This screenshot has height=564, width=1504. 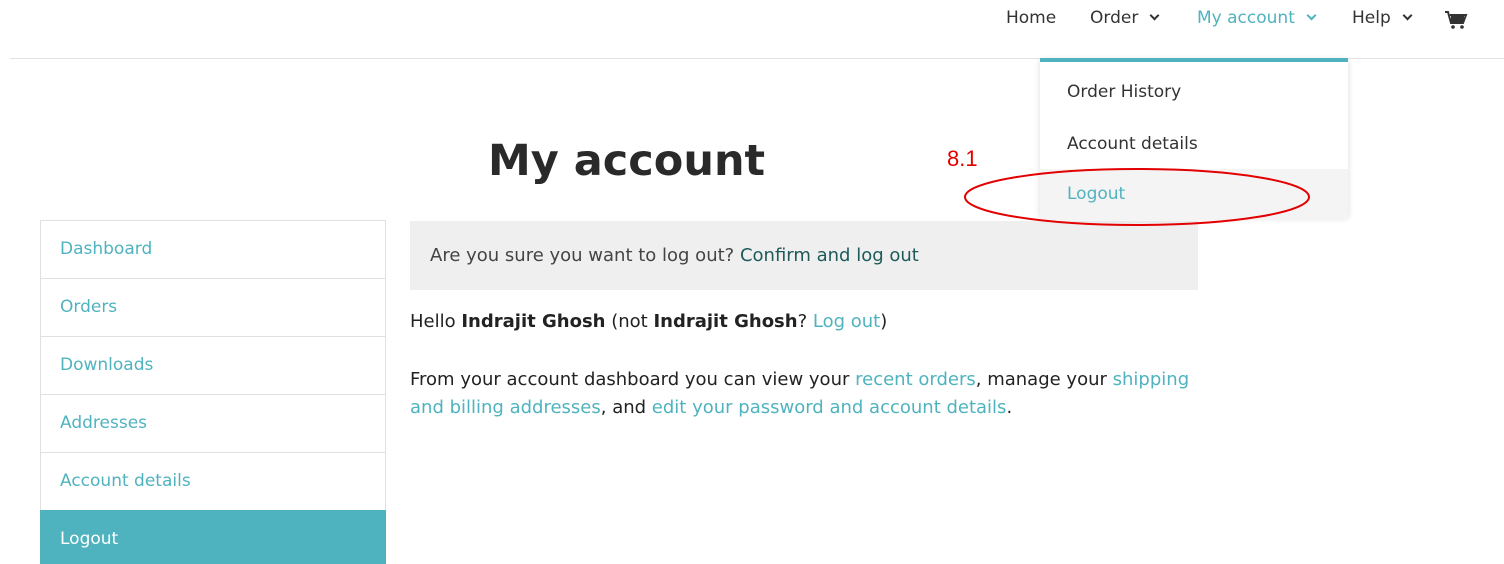 What do you see at coordinates (962, 158) in the screenshot?
I see `annotation-label: 8.1` at bounding box center [962, 158].